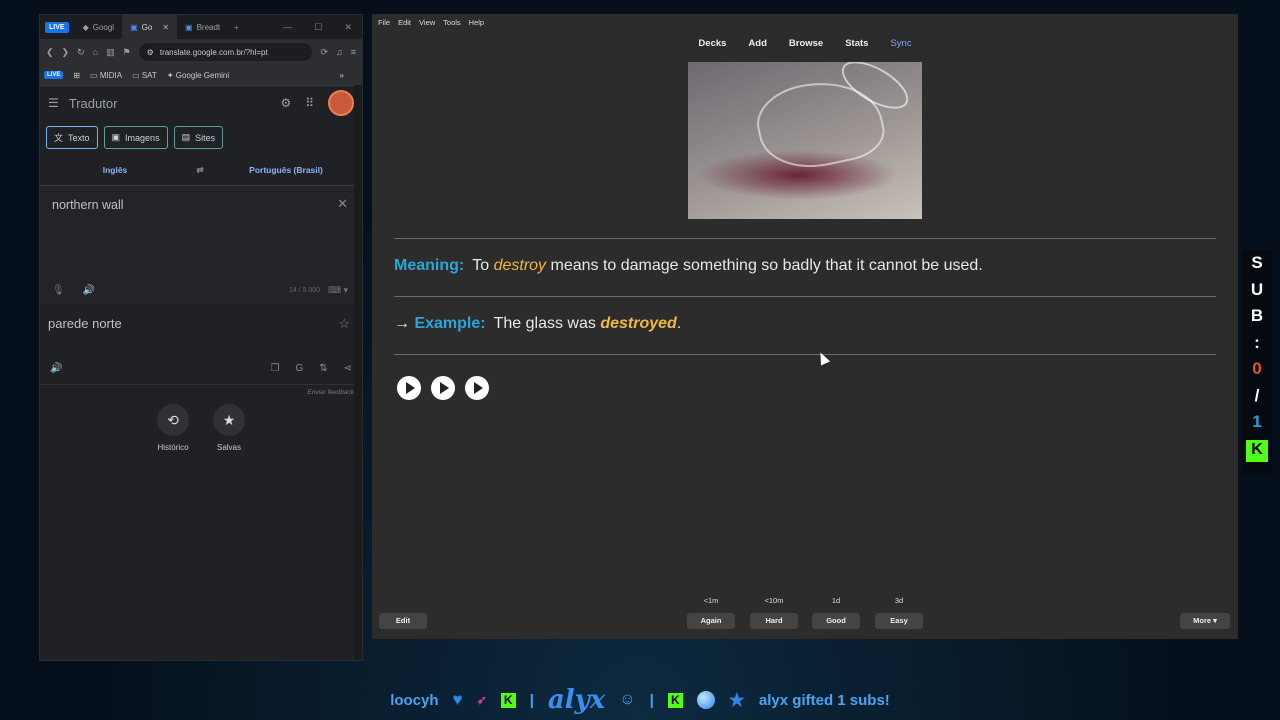 Image resolution: width=1280 pixels, height=720 pixels. Describe the element at coordinates (201, 244) in the screenshot. I see `source-text-box: northern wall ✕ 🎙 🔊 14 / 5.000 ⌨ ▾` at that location.